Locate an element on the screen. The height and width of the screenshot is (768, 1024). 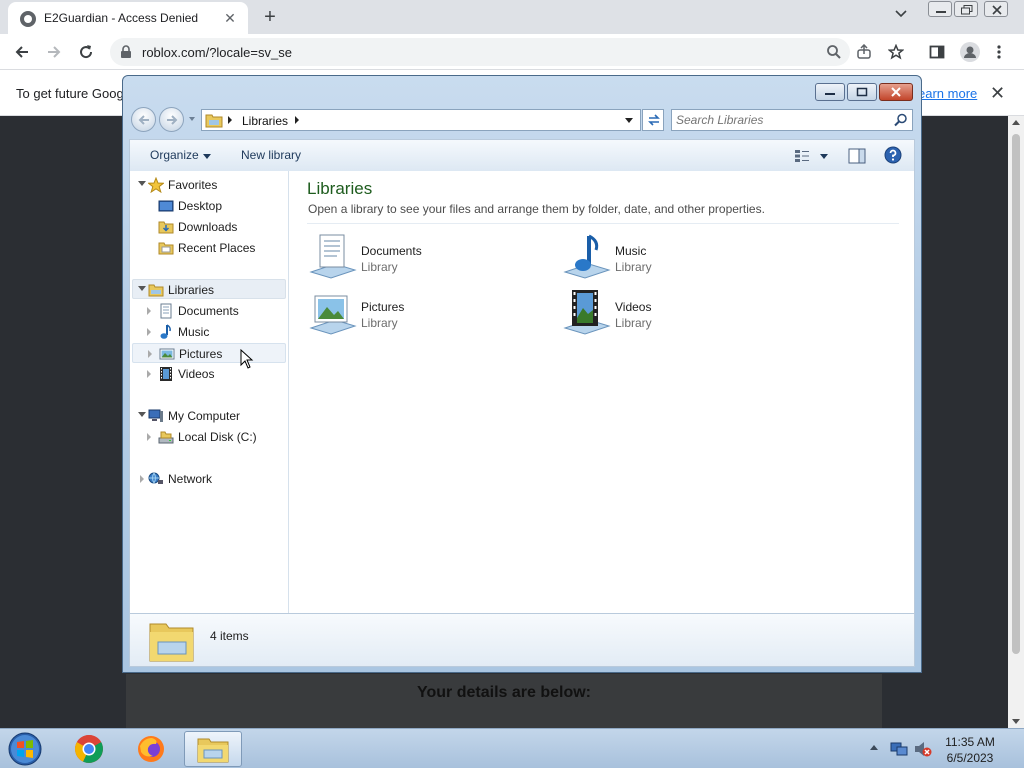
nav-music: Music is located at coordinates (214, 332).